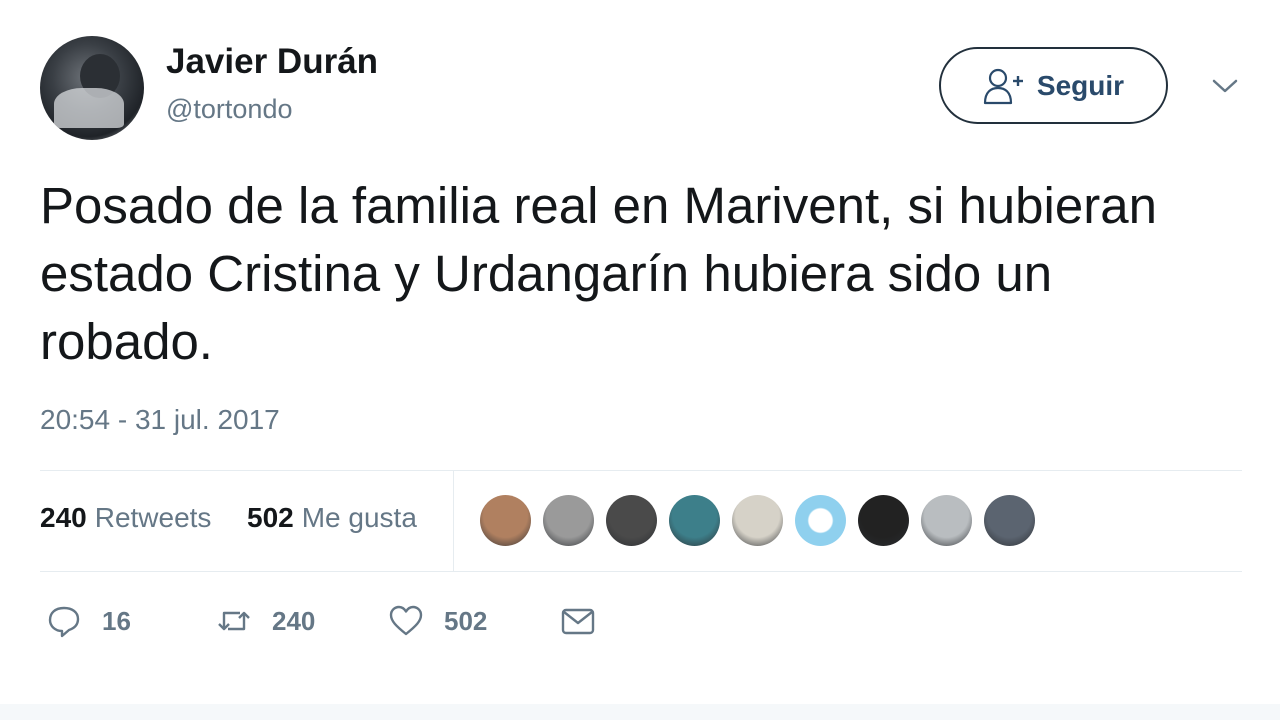 The height and width of the screenshot is (720, 1280). What do you see at coordinates (1003, 86) in the screenshot?
I see `add-user-icon` at bounding box center [1003, 86].